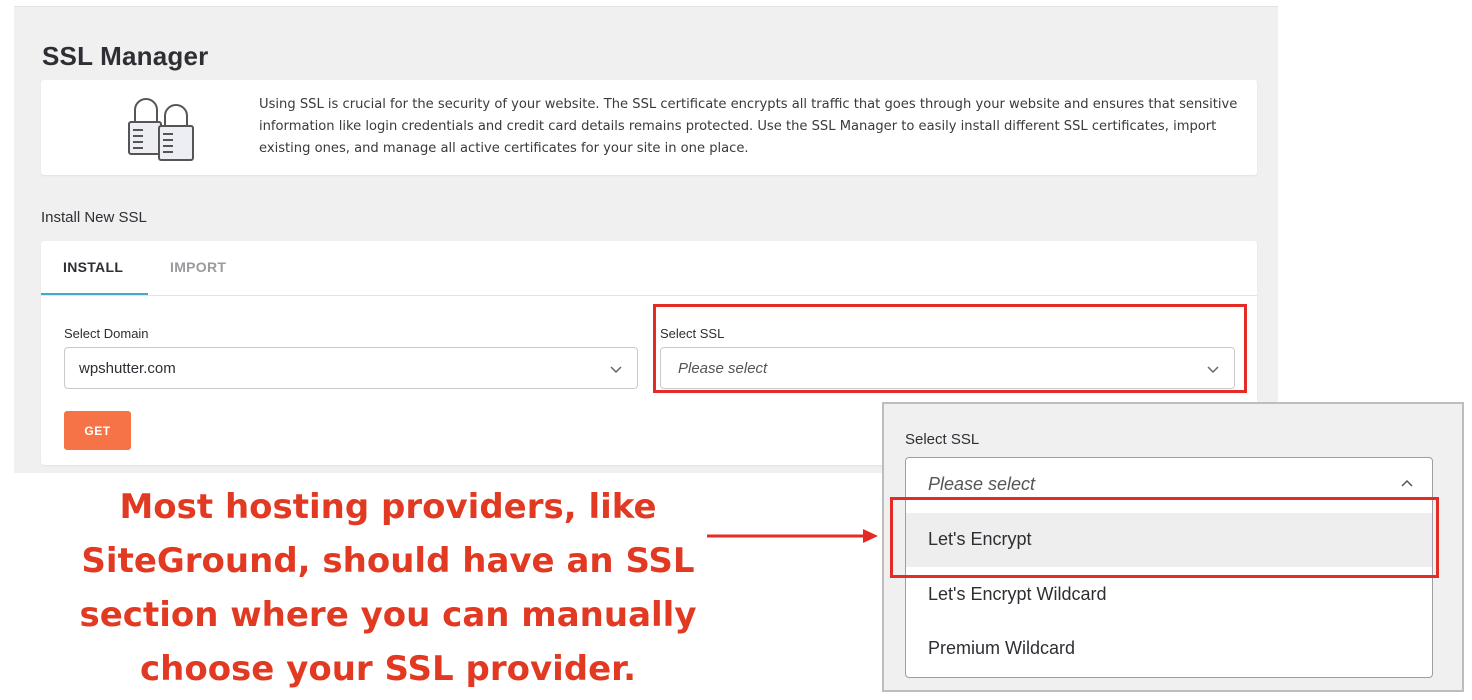 Image resolution: width=1472 pixels, height=700 pixels. Describe the element at coordinates (942, 439) in the screenshot. I see `dropdown-zoom-label: Select SSL` at that location.